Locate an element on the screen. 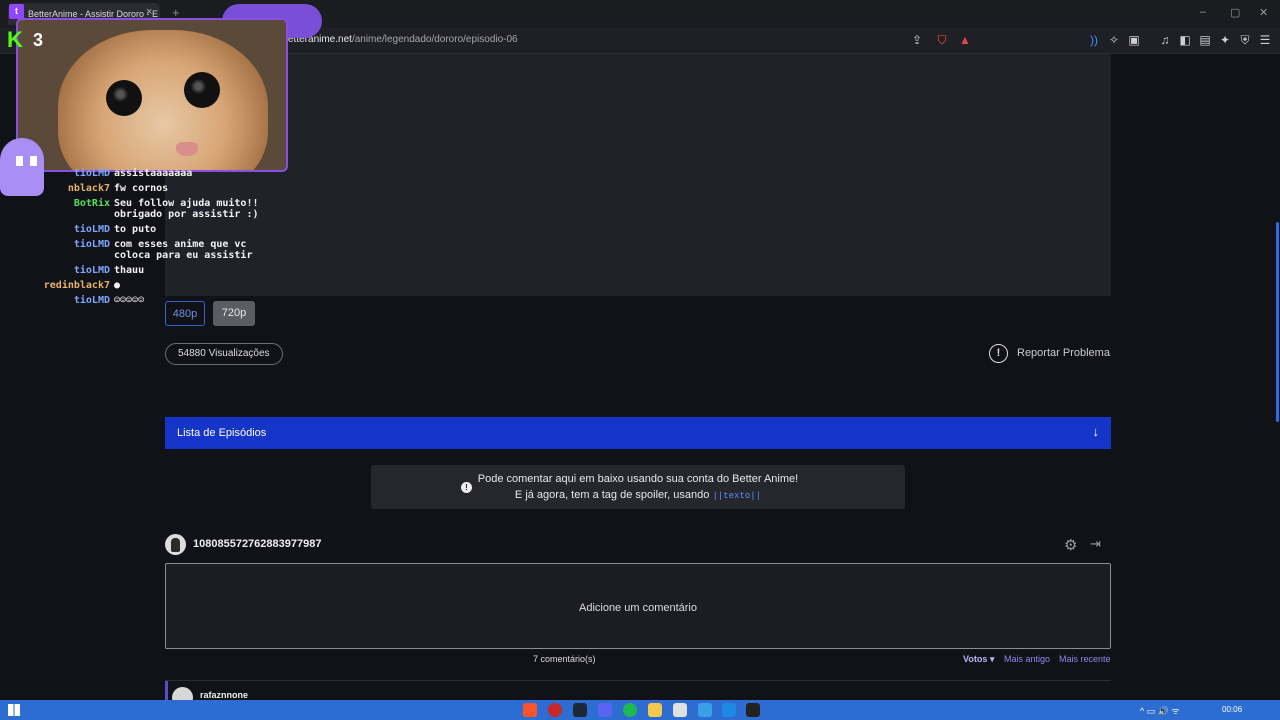 This screenshot has height=720, width=1280. minimize-icon: – is located at coordinates (1203, 12).